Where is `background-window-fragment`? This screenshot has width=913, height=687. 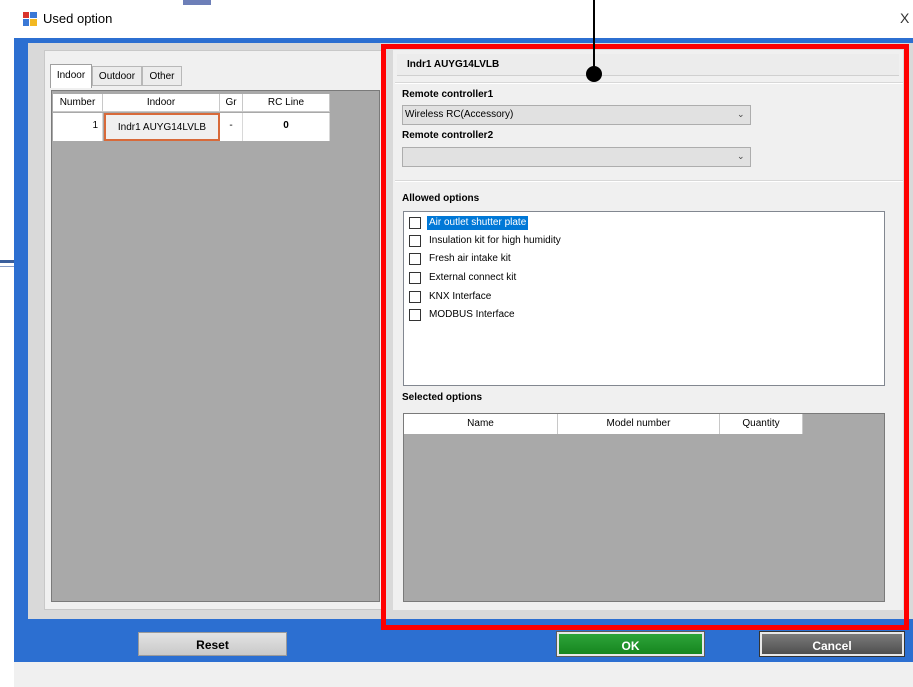 background-window-fragment is located at coordinates (7, 261).